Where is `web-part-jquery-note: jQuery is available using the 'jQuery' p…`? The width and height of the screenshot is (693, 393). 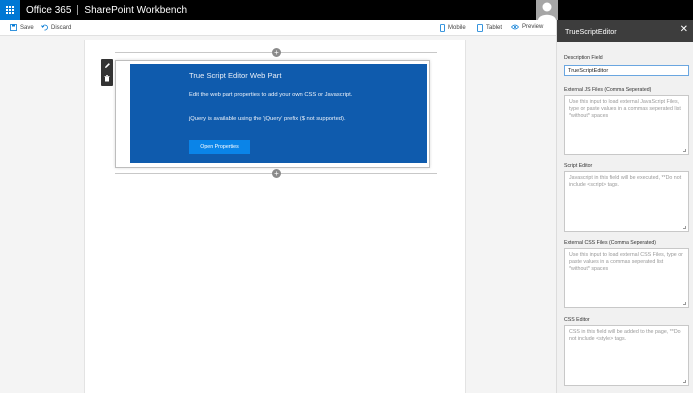 web-part-jquery-note: jQuery is available using the 'jQuery' p… is located at coordinates (267, 119).